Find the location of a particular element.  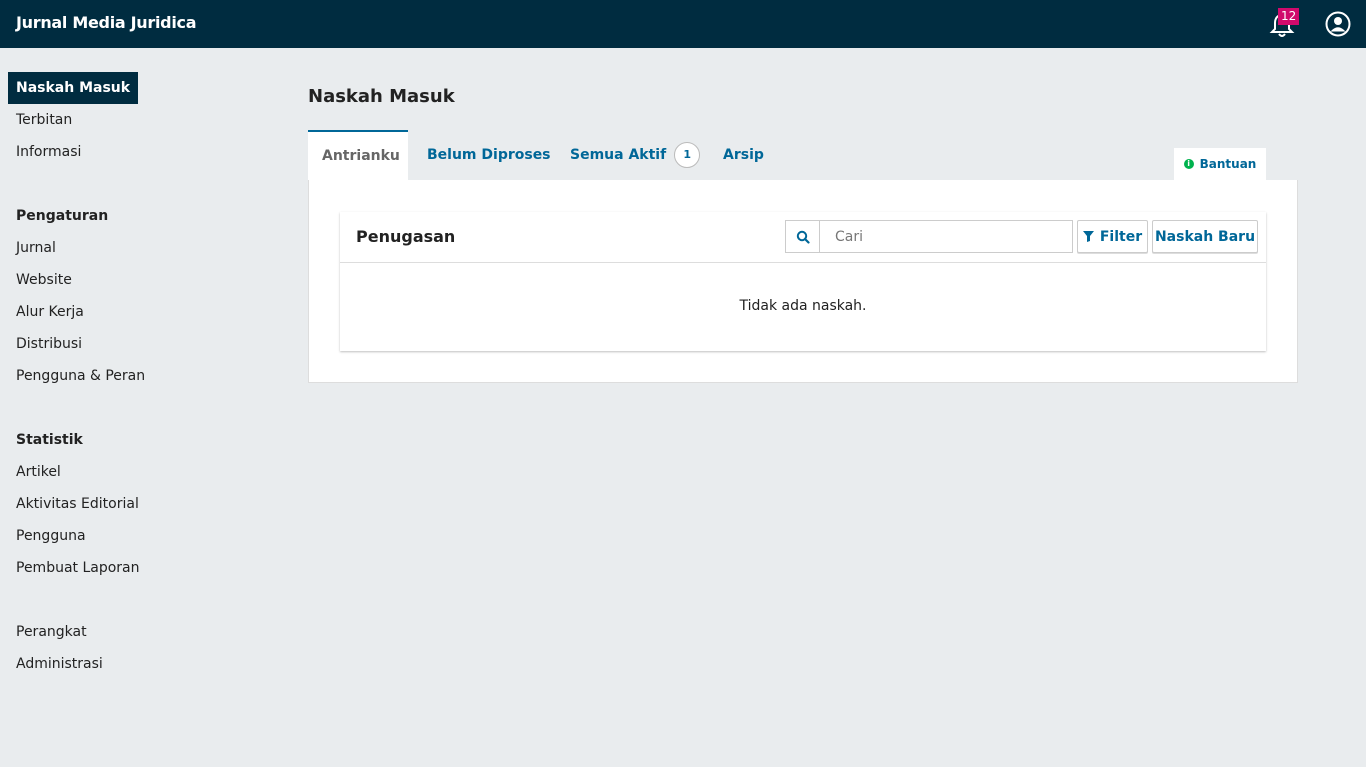

card-header: Penugasan Filter Naskah Baru is located at coordinates (803, 237).